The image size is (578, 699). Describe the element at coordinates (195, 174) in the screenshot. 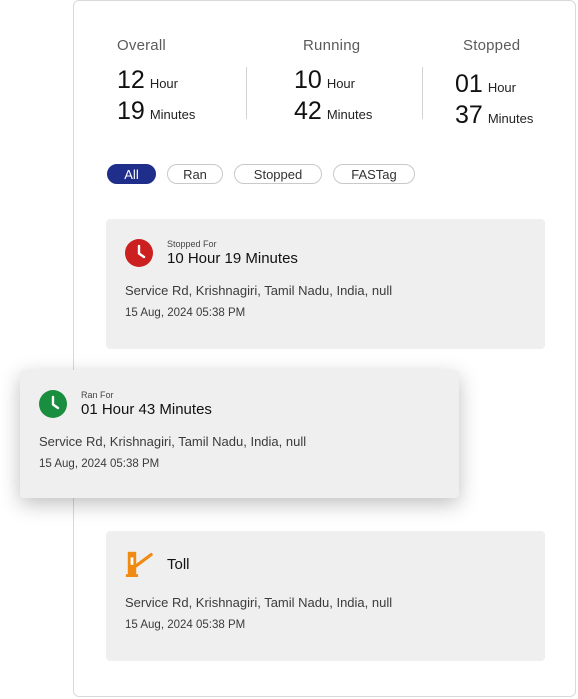

I see `filter-ran-chip: Ran` at that location.